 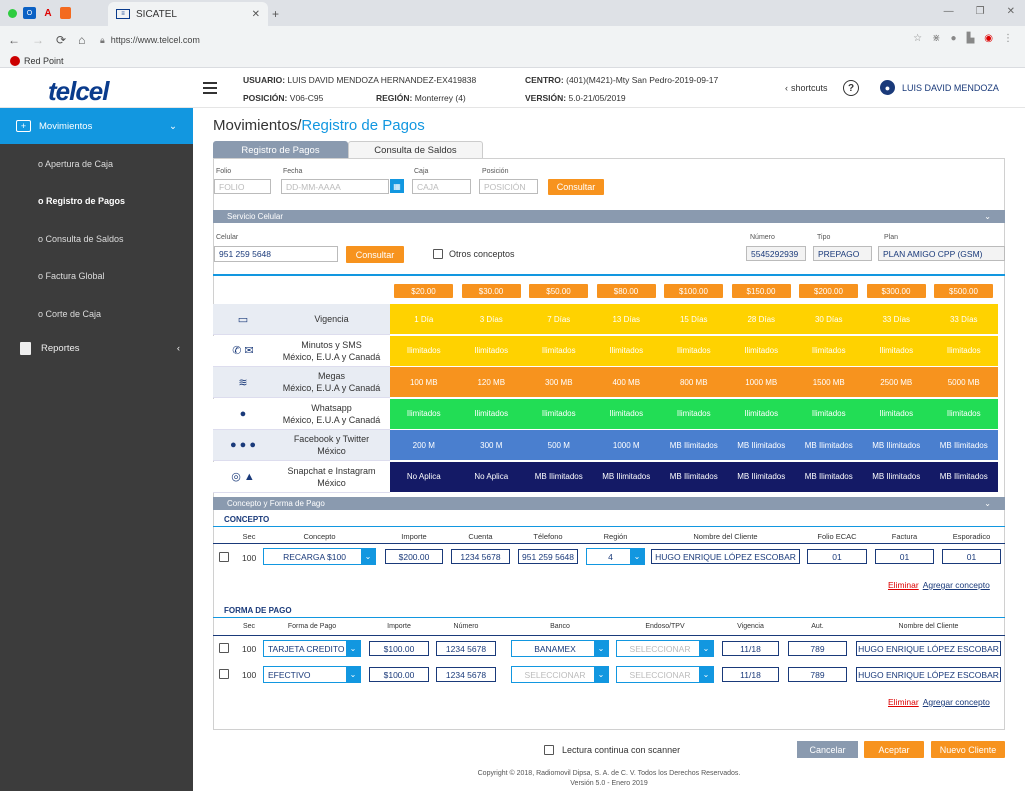 I want to click on extension-icon, so click(x=65, y=13).